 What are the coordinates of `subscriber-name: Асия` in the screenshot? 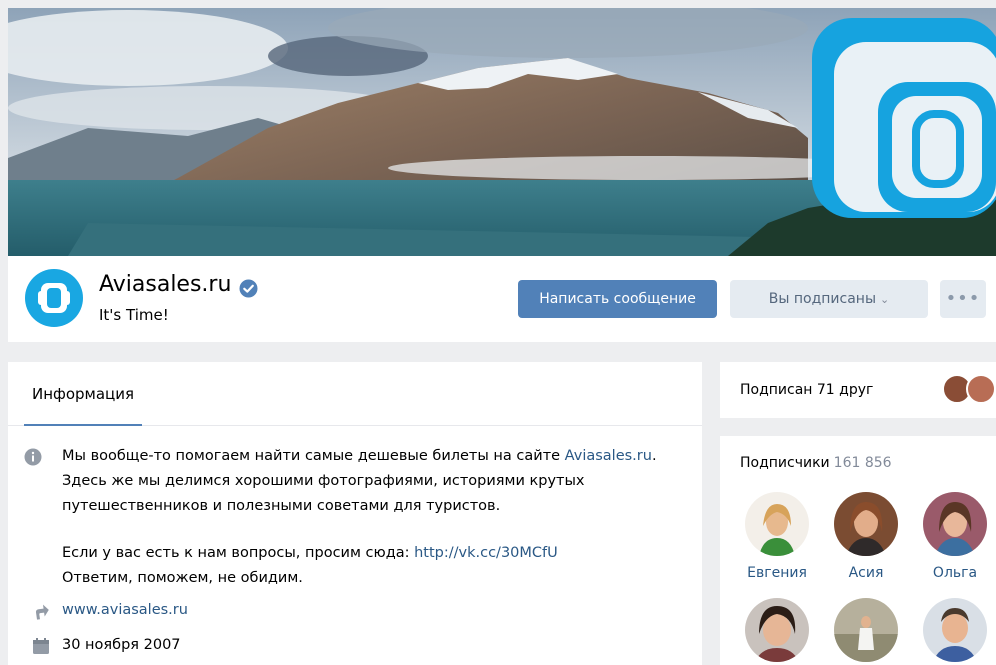 It's located at (866, 573).